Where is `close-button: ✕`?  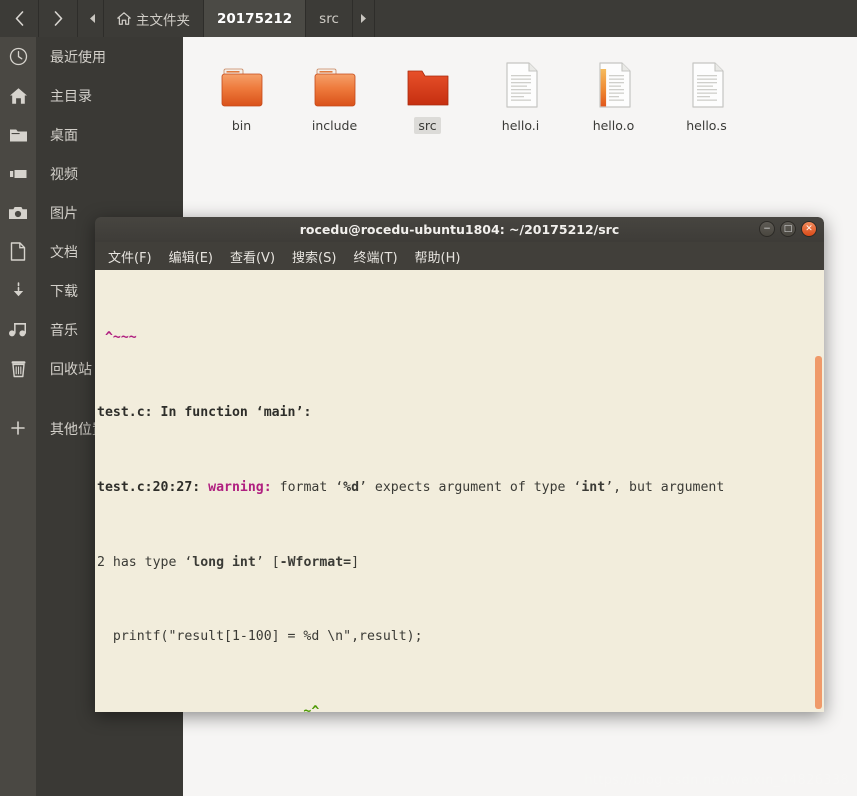
close-button: ✕ is located at coordinates (809, 229).